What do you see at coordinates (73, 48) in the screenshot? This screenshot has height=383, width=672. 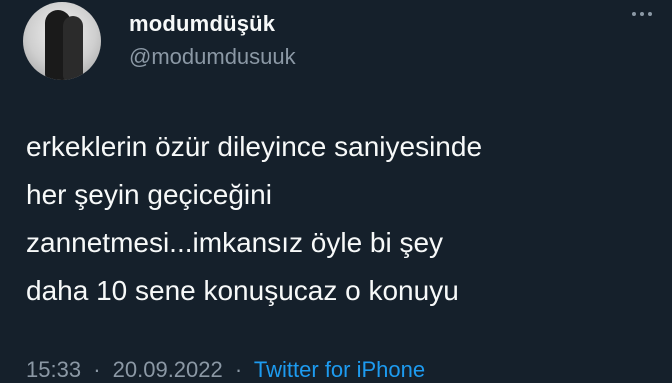 I see `avatar-figure` at bounding box center [73, 48].